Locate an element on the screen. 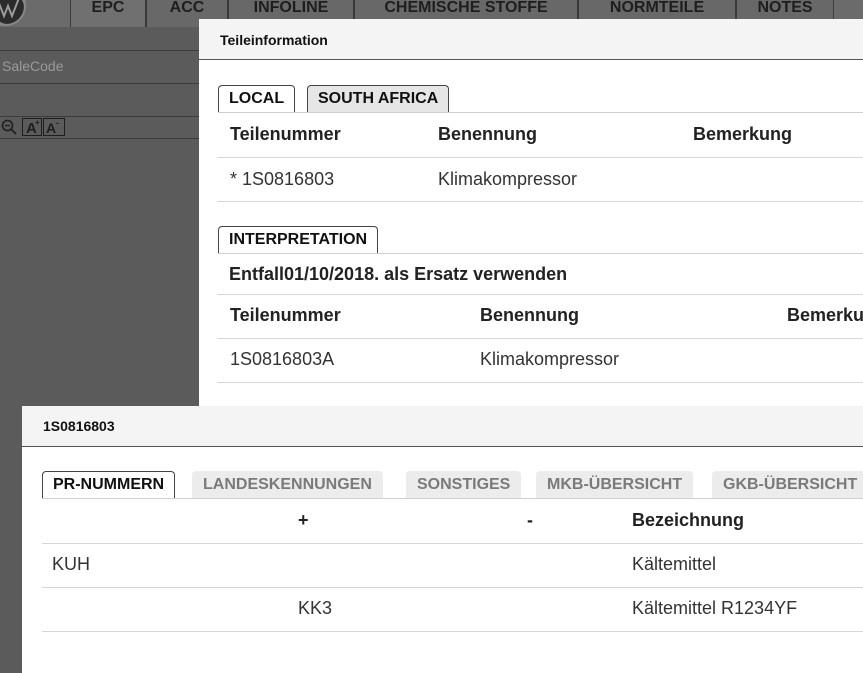 Image resolution: width=863 pixels, height=673 pixels. tab-pr-nummern: PR-NUMMERN is located at coordinates (109, 484).